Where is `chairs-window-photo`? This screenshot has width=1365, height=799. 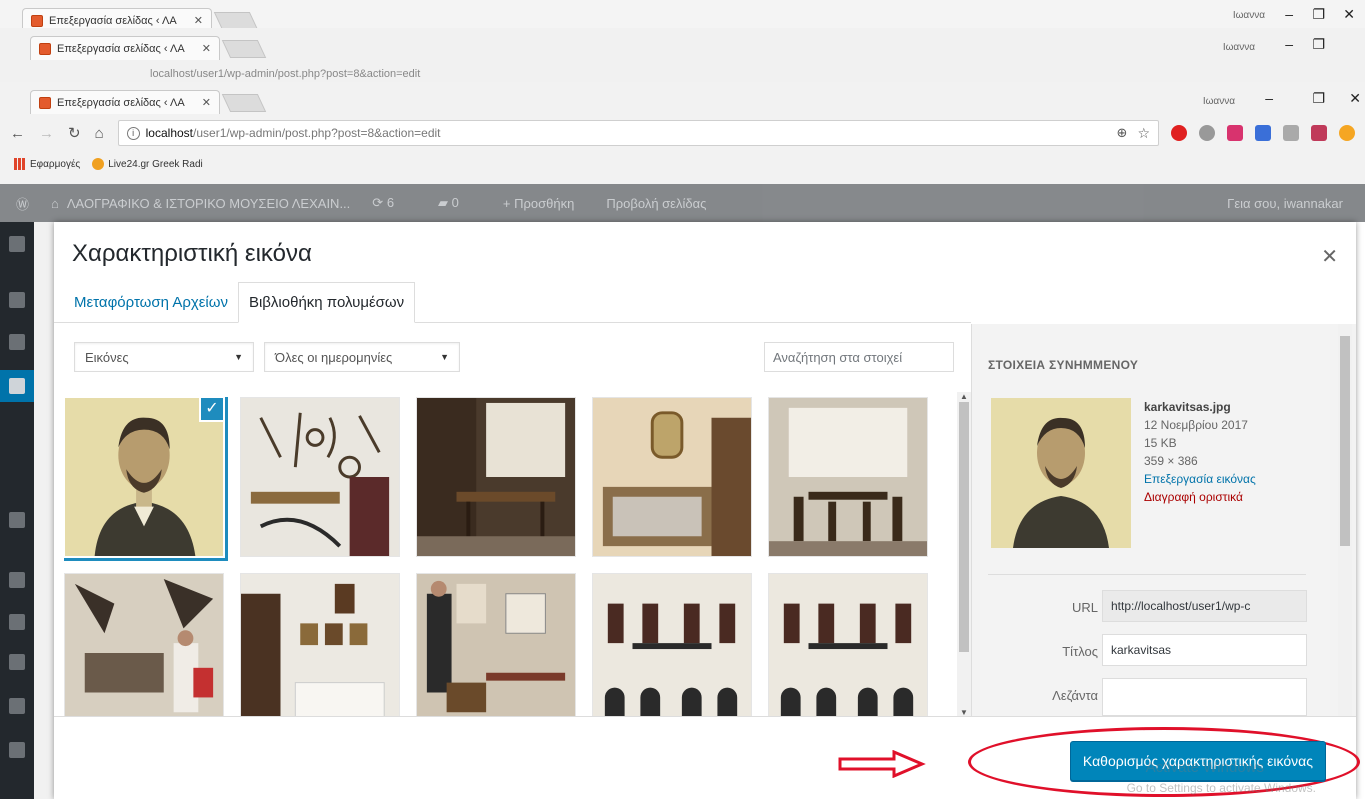 chairs-window-photo is located at coordinates (848, 477).